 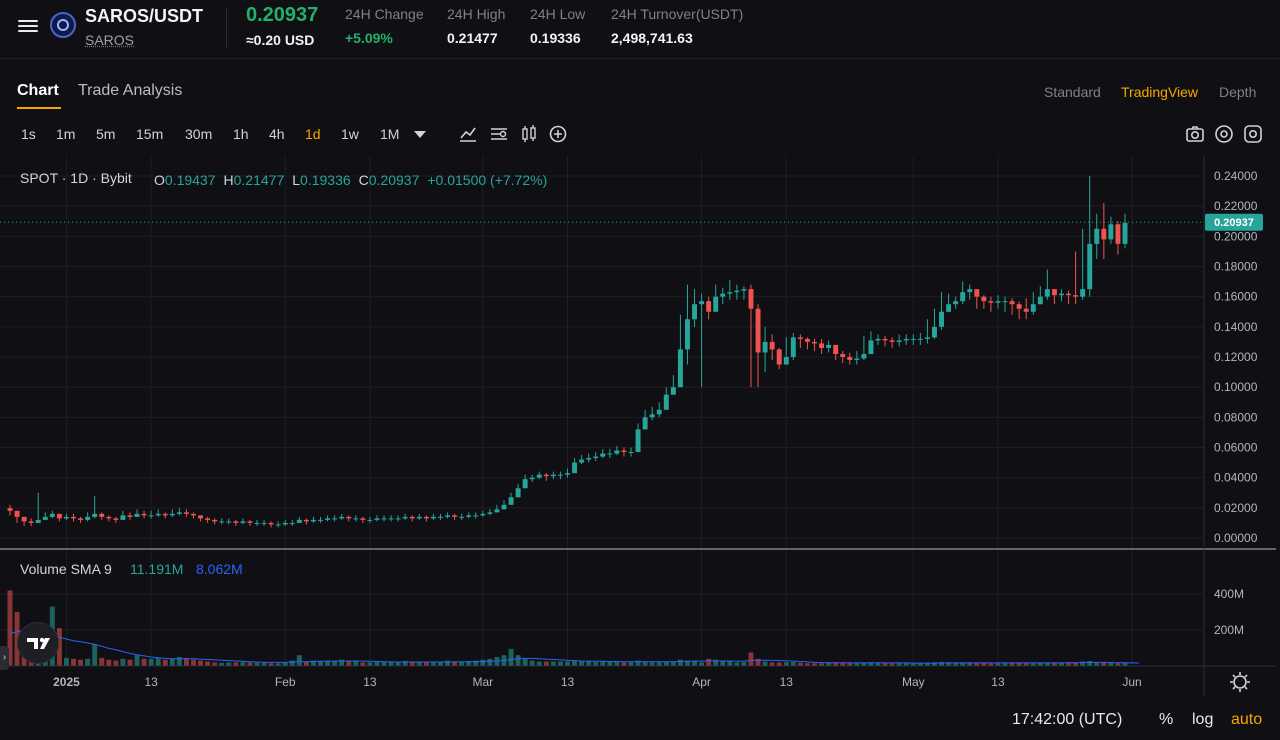 What do you see at coordinates (109, 40) in the screenshot?
I see `pair-subtitle: SAROS` at bounding box center [109, 40].